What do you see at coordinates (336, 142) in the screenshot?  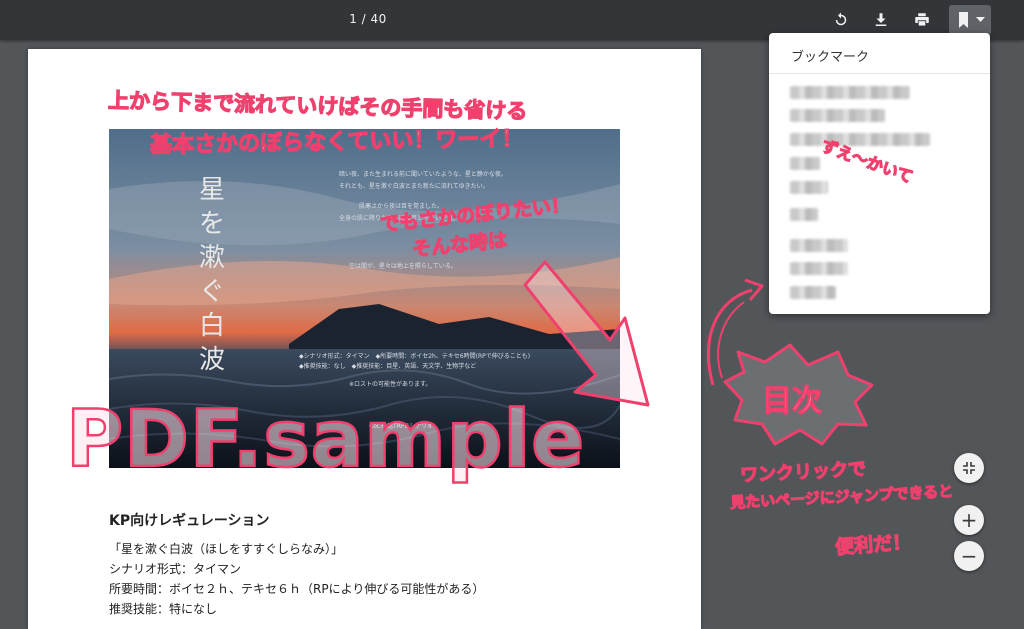 I see `annotation-text: 基本さかのぼらなくていい！ワーイ！` at bounding box center [336, 142].